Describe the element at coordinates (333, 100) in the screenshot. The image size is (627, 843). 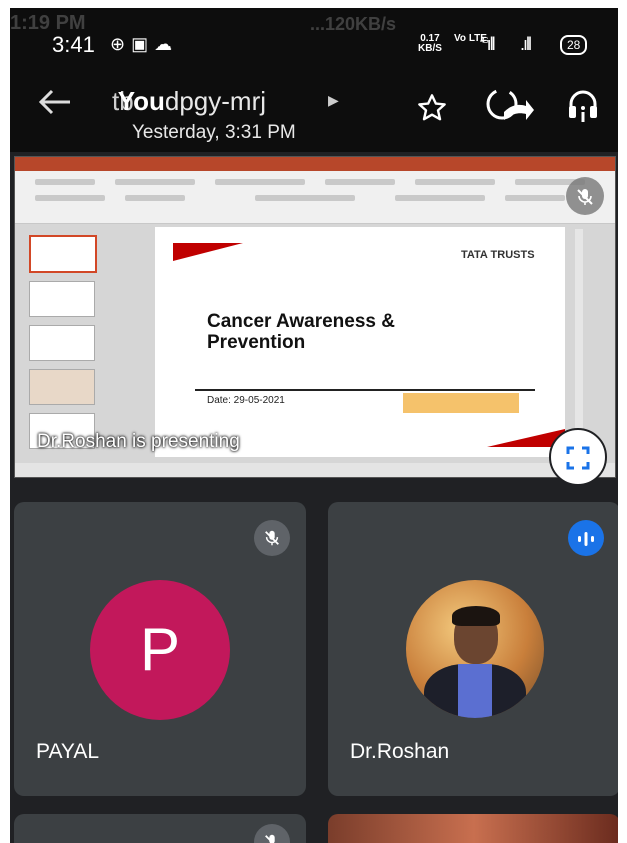
I see `title-chevron-icon: ▶` at that location.